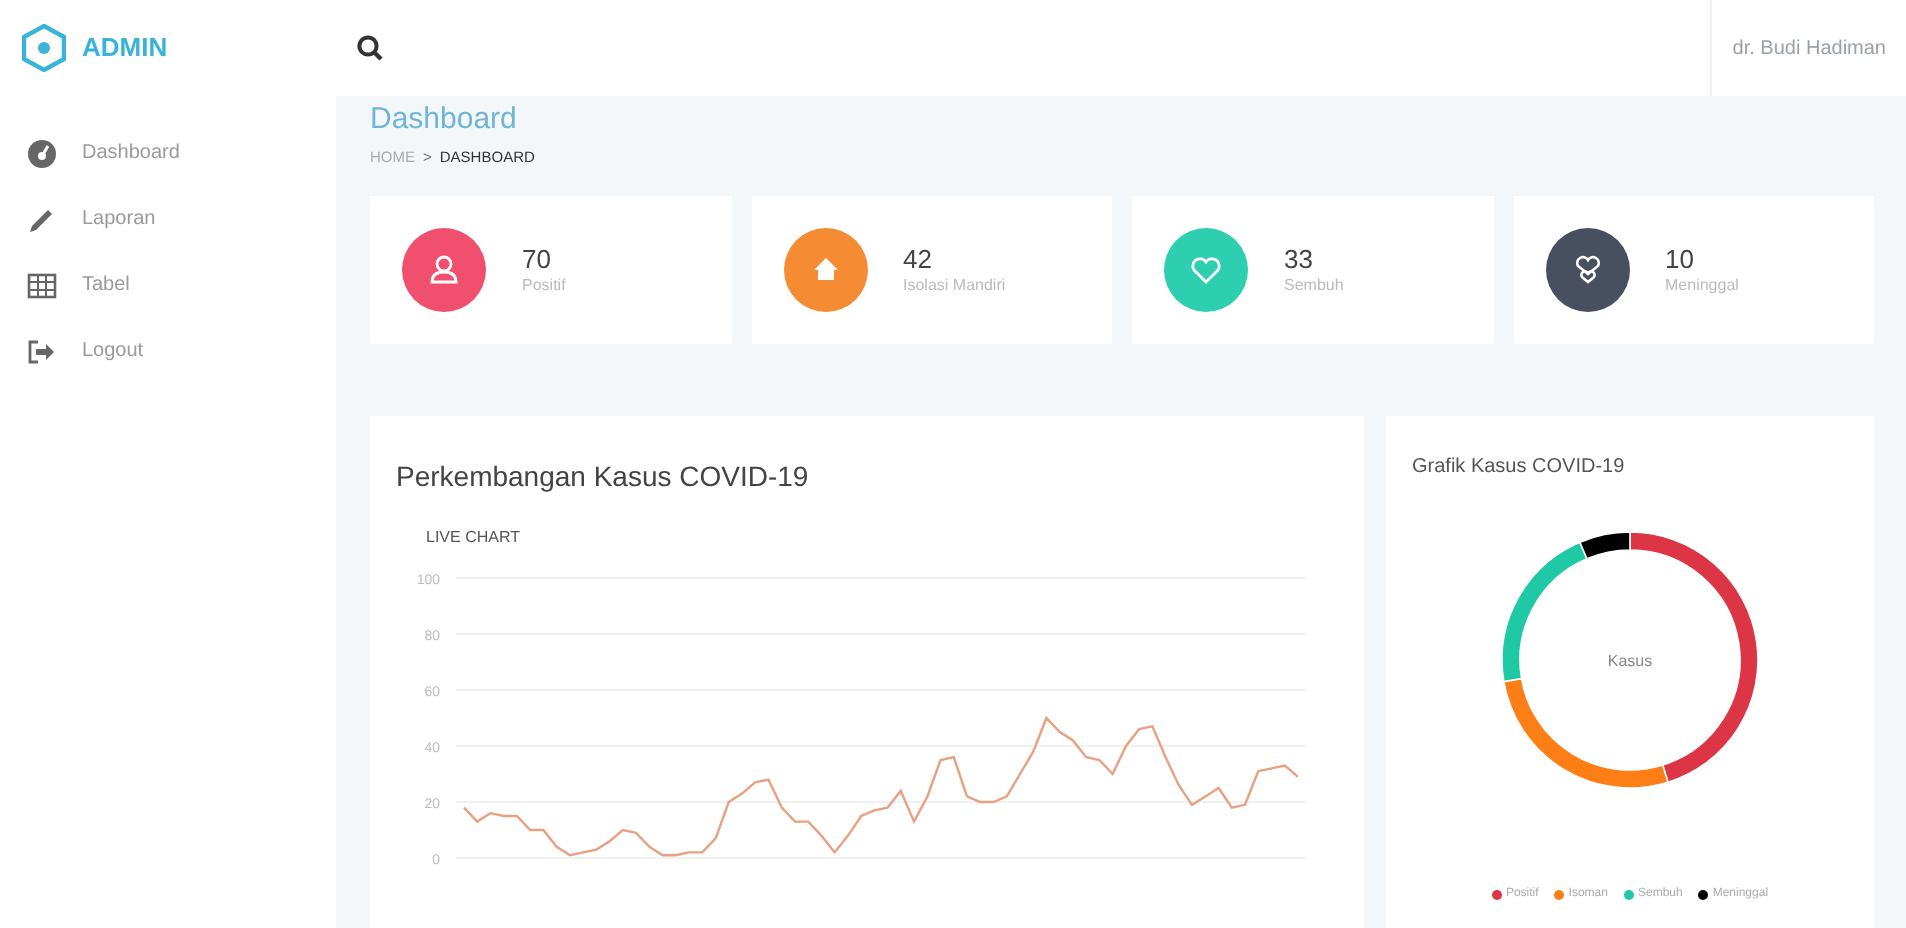 The width and height of the screenshot is (1906, 928). What do you see at coordinates (168, 285) in the screenshot?
I see `sidebar-item: Tabel` at bounding box center [168, 285].